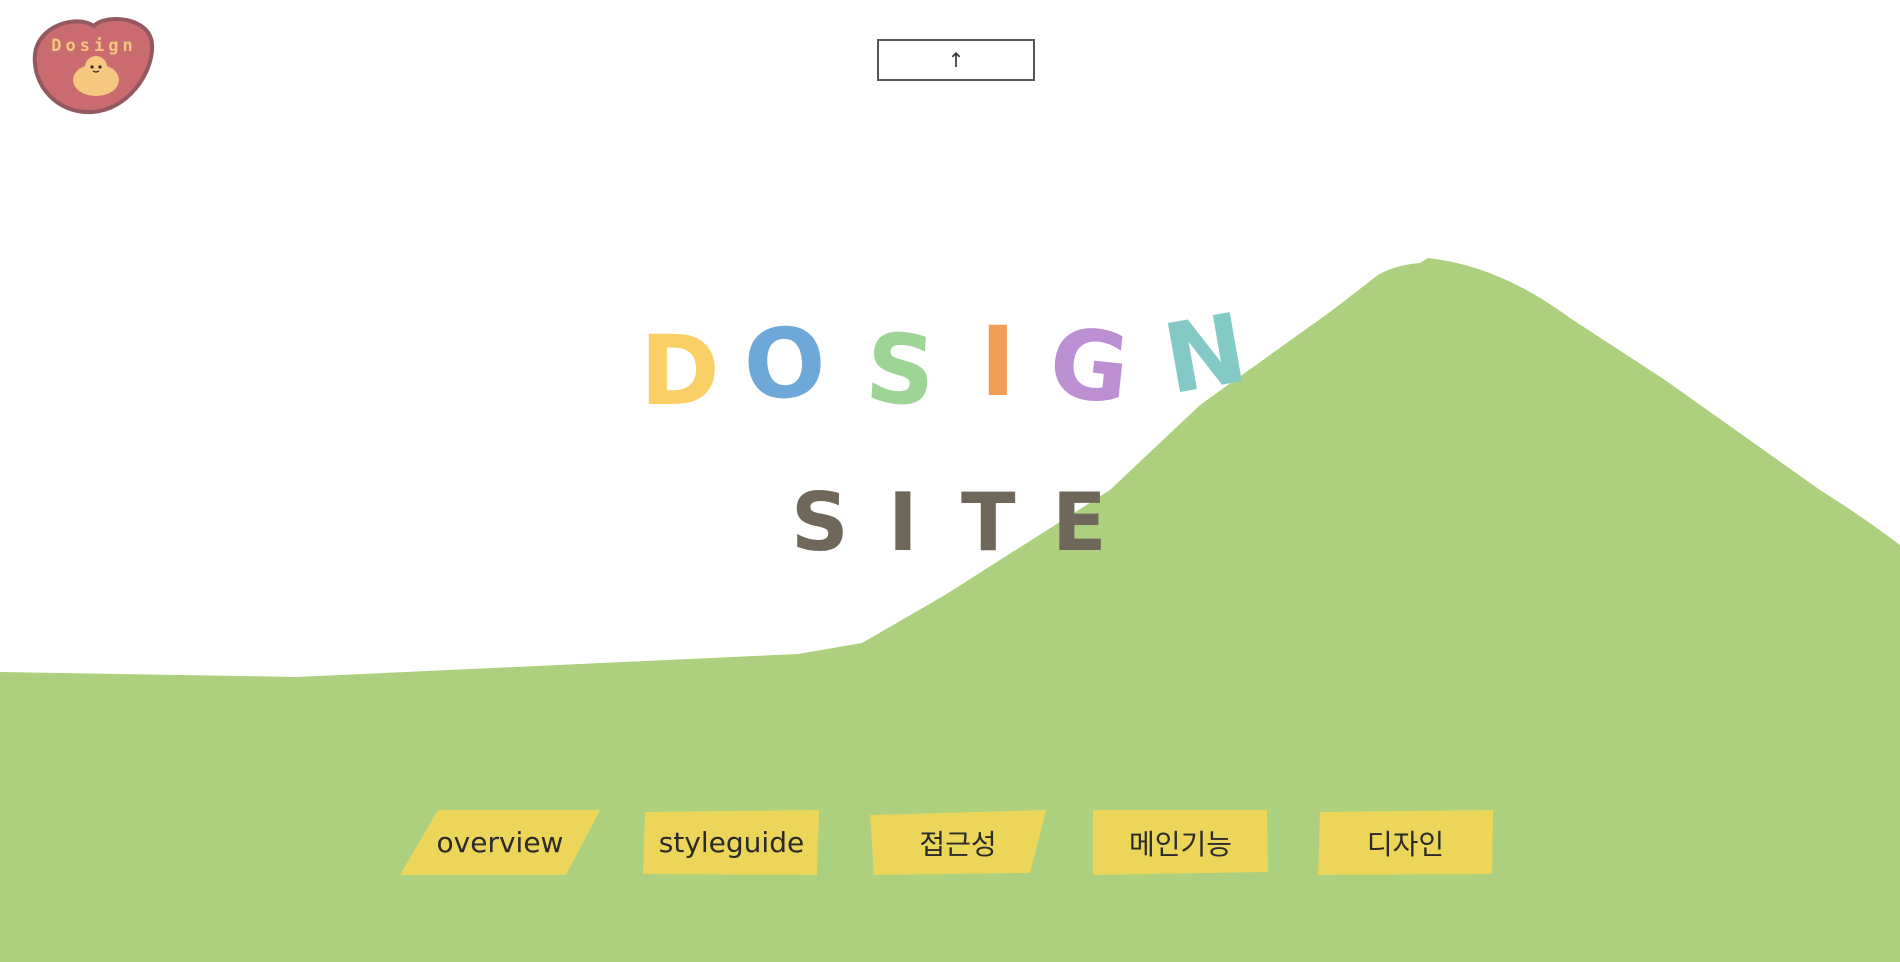 The width and height of the screenshot is (1900, 962). I want to click on dosign-logo: Dosign, so click(94, 65).